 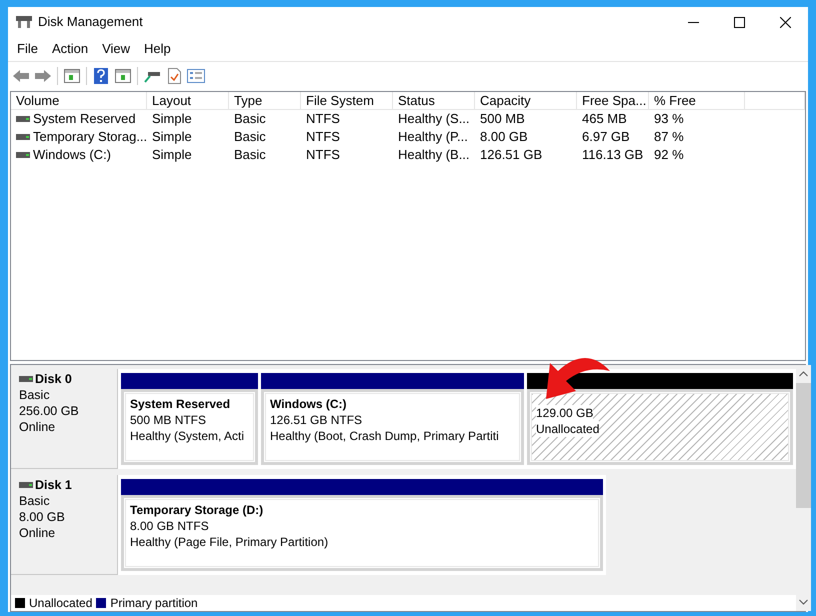 What do you see at coordinates (24, 22) in the screenshot?
I see `disk-management-icon` at bounding box center [24, 22].